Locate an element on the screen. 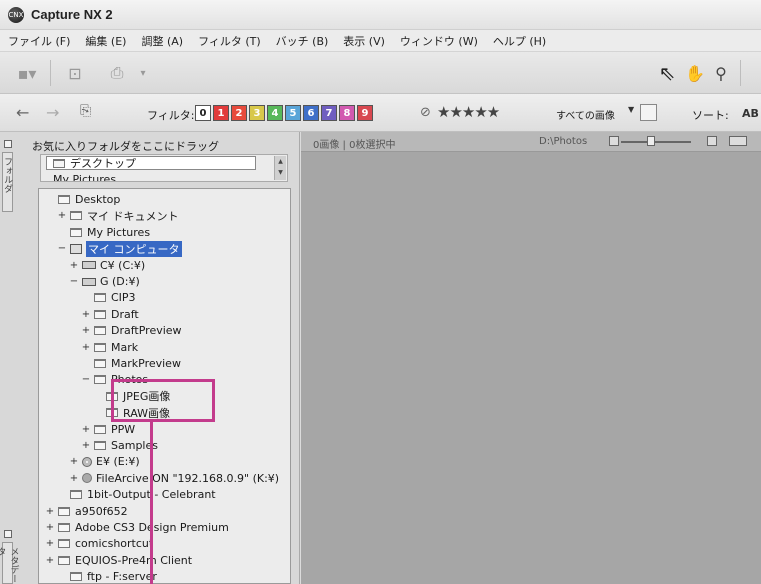 Image resolution: width=761 pixels, height=584 pixels. hand-tool-icon: ✋ is located at coordinates (695, 73).